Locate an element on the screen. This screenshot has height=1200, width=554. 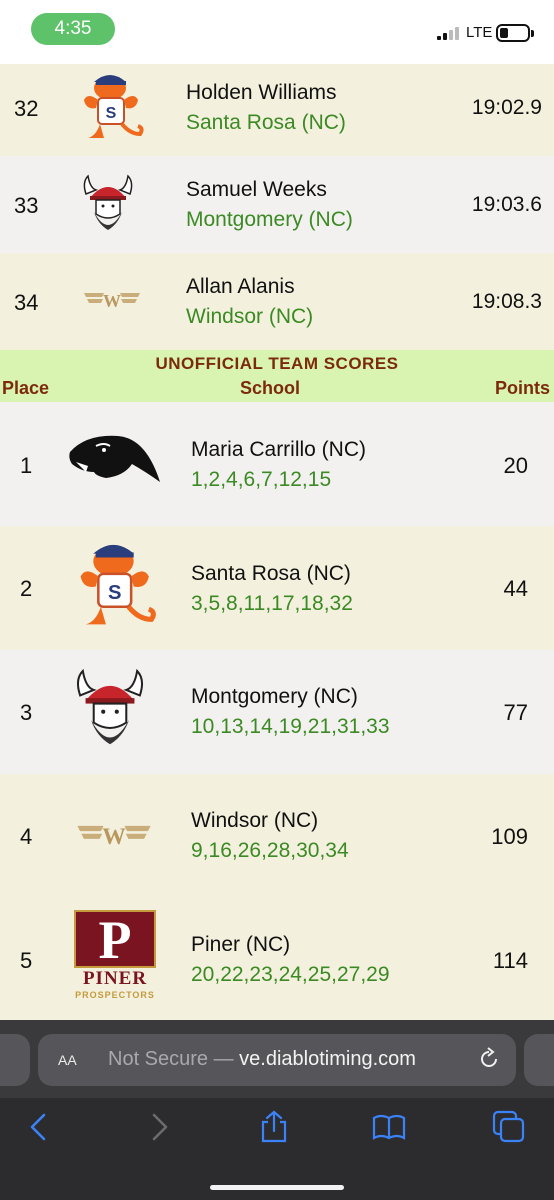
team-finishers: 9,16,26,28,30,34 is located at coordinates (270, 850).